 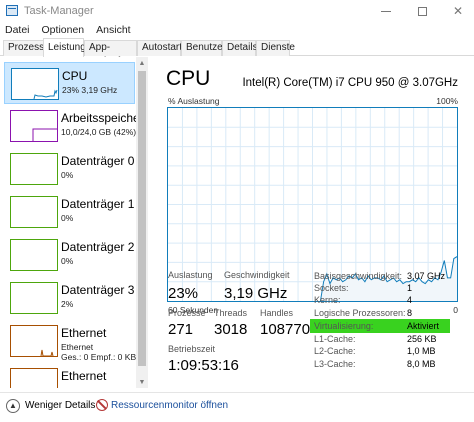 What do you see at coordinates (335, 351) in the screenshot?
I see `detail-label: L2-Cache:` at bounding box center [335, 351].